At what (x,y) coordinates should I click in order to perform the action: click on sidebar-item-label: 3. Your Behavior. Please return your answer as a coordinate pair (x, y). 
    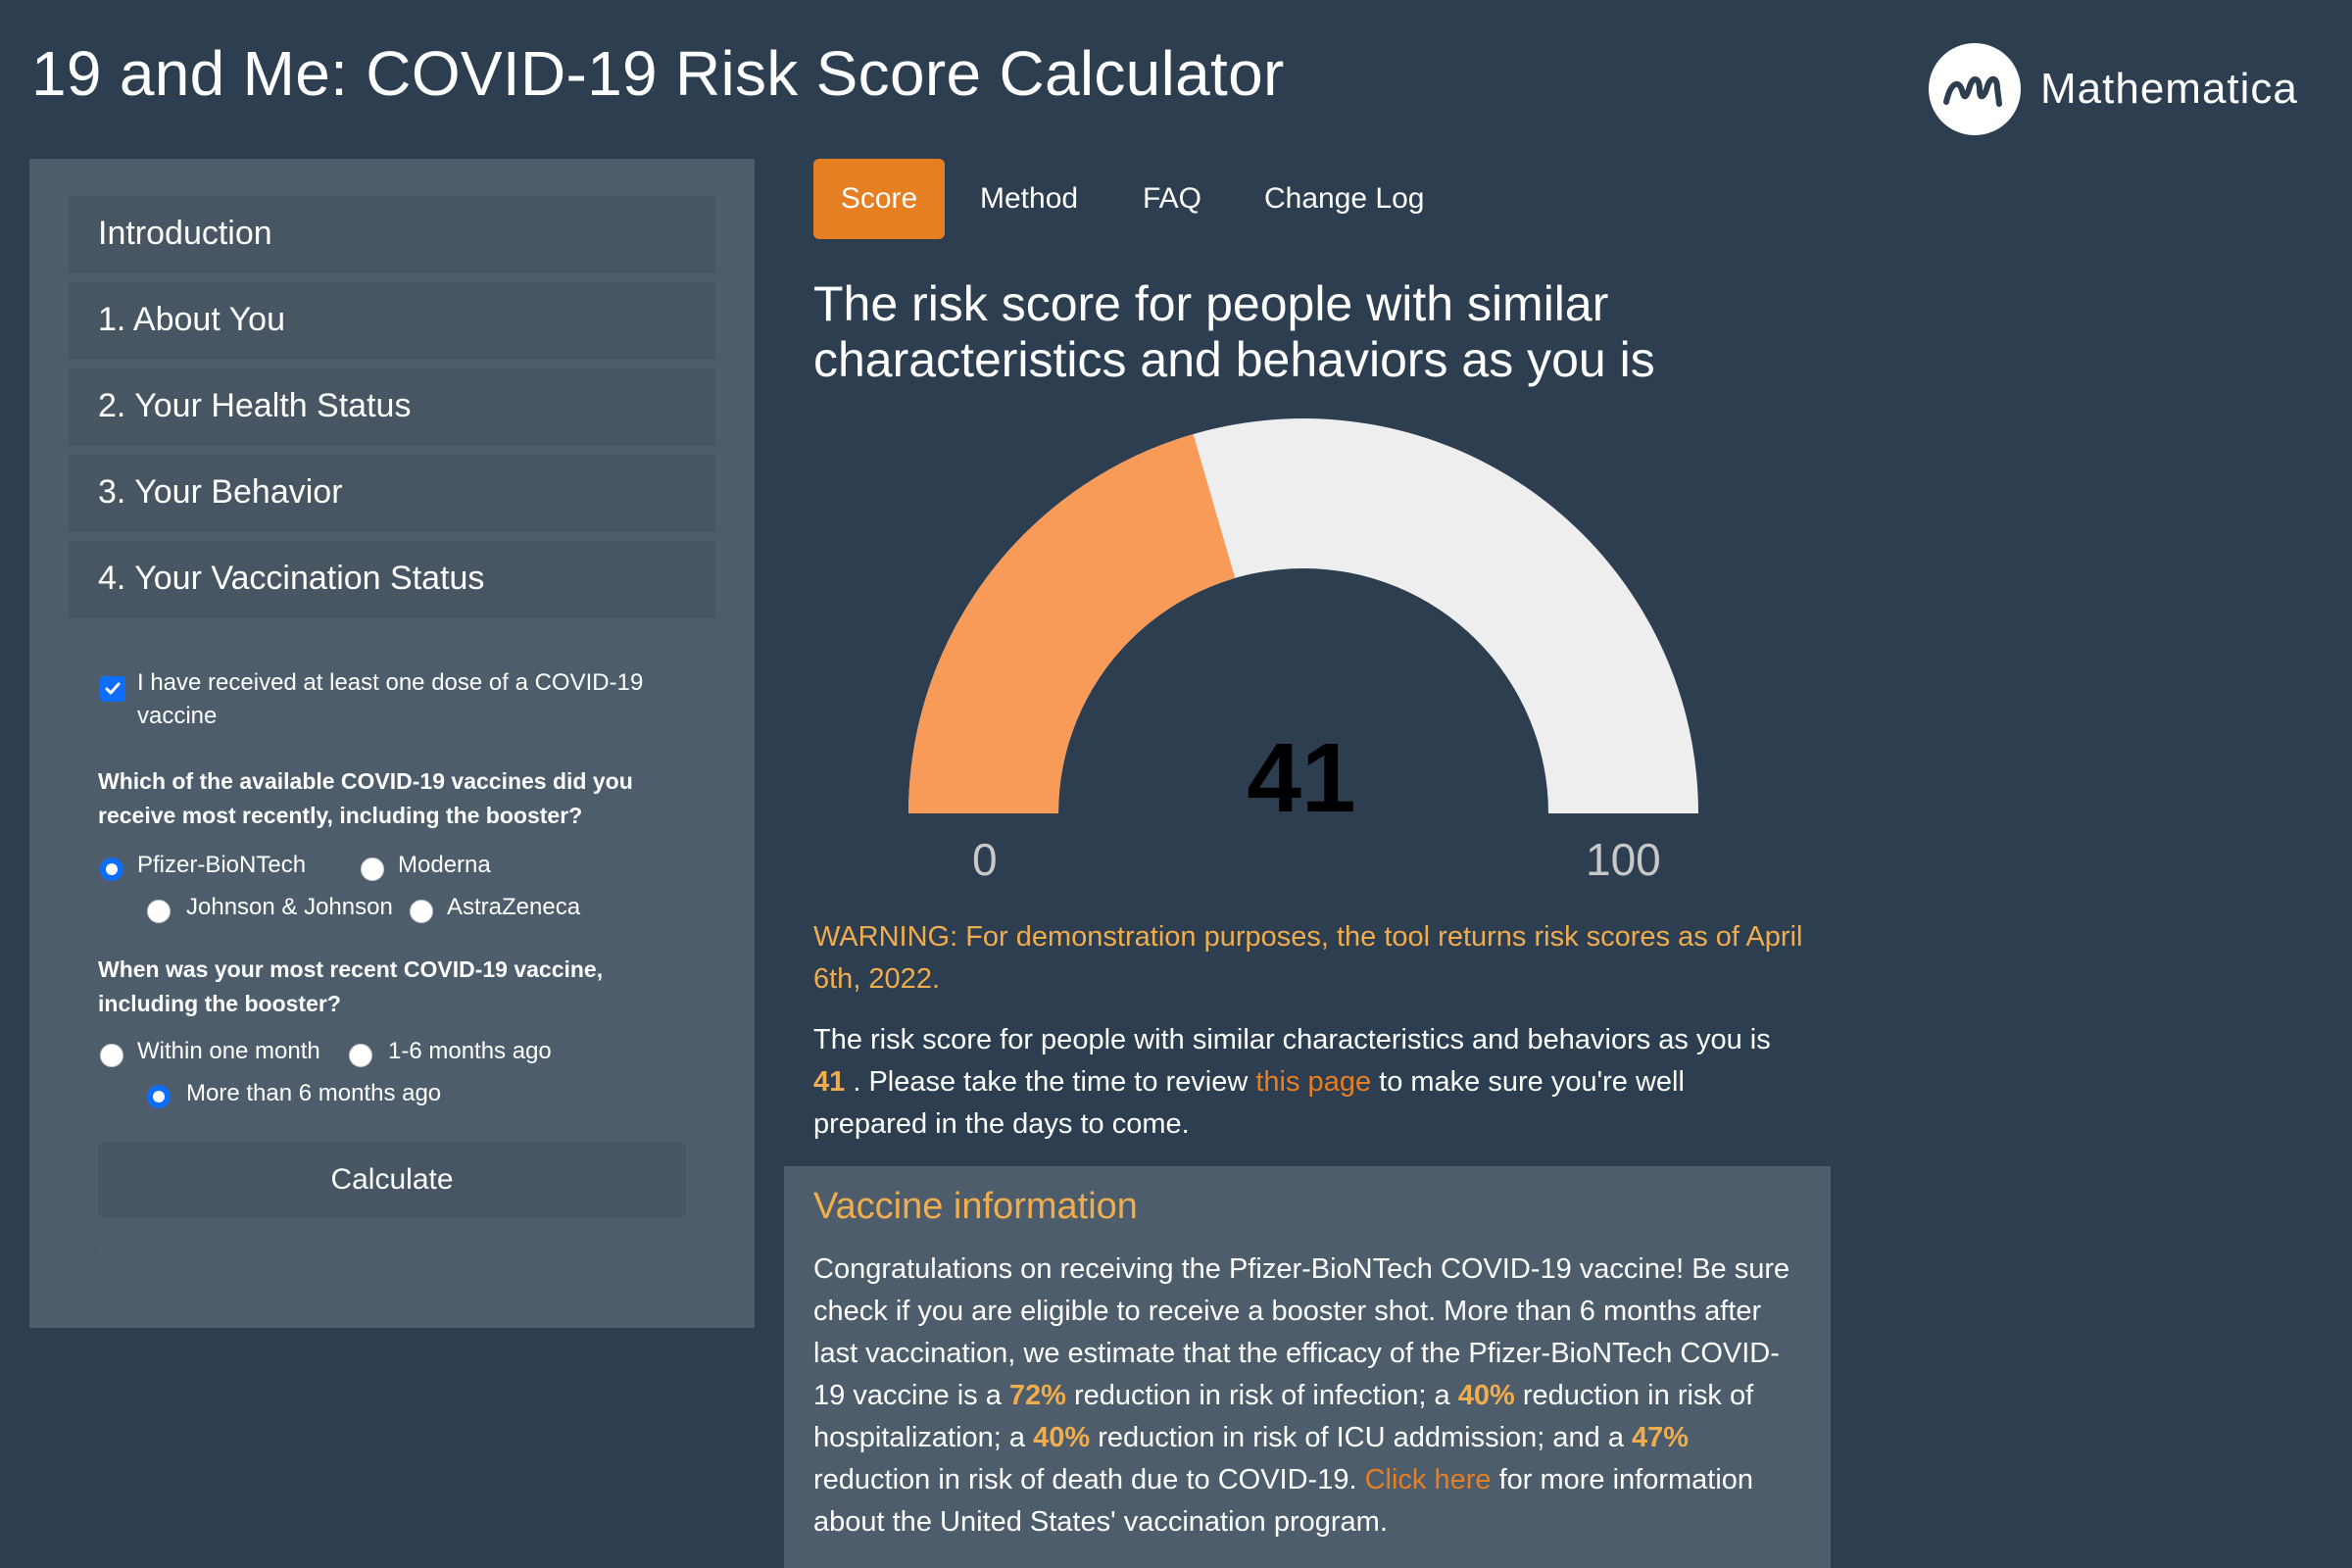
    Looking at the image, I should click on (220, 492).